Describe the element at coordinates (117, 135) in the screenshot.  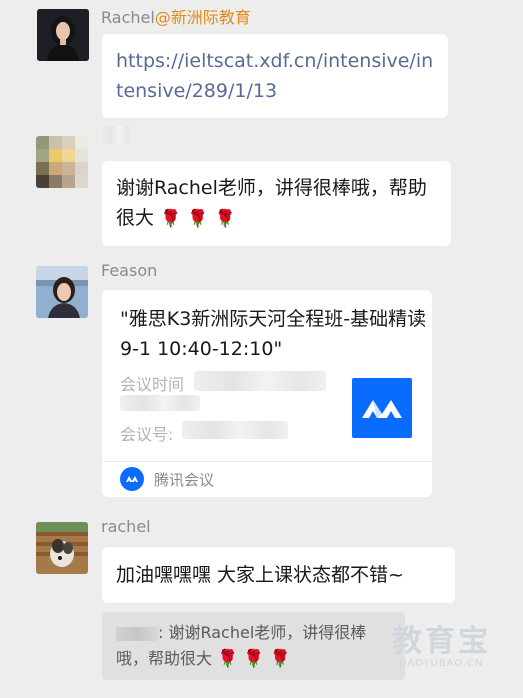
I see `sender-name-blurred` at that location.